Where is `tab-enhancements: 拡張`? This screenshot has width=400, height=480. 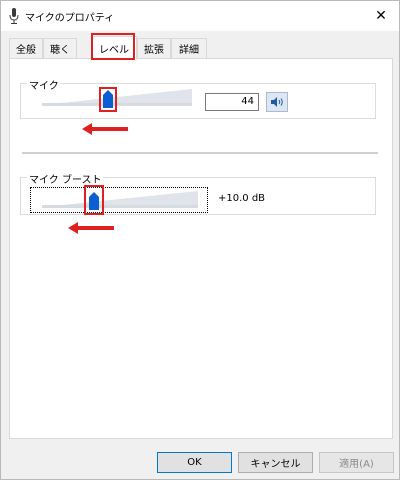
tab-enhancements: 拡張 is located at coordinates (154, 48).